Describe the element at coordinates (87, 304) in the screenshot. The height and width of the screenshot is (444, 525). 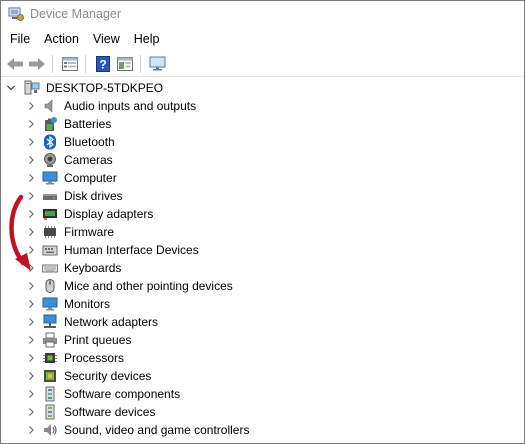
I see `tree-item-label: Monitors` at that location.